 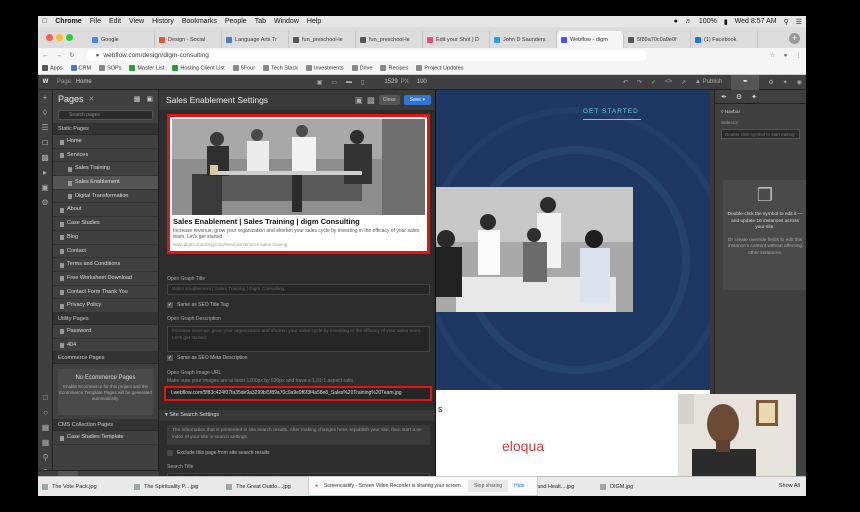 What do you see at coordinates (105, 224) in the screenshot?
I see `page-item: Case Studies` at bounding box center [105, 224].